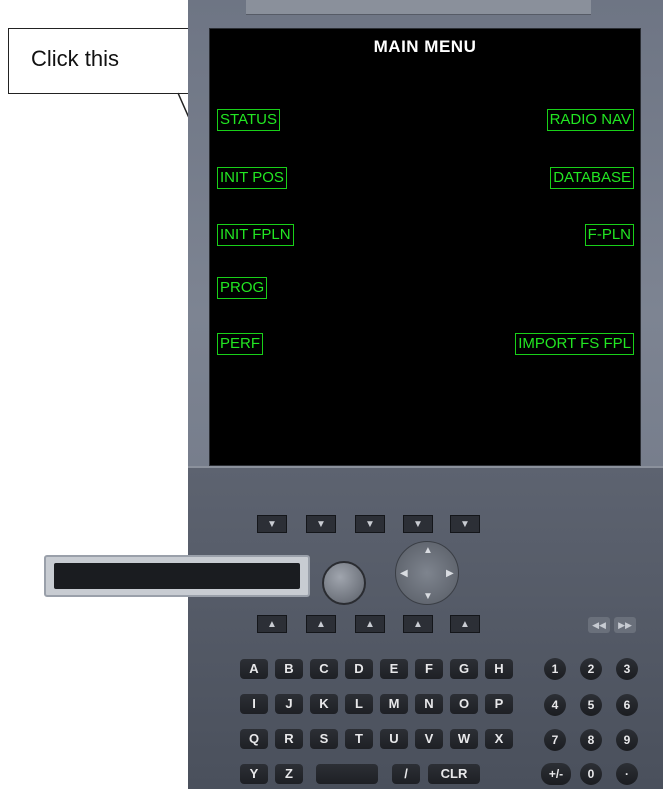  What do you see at coordinates (321, 524) in the screenshot?
I see `softkey-down-2: ▼` at bounding box center [321, 524].